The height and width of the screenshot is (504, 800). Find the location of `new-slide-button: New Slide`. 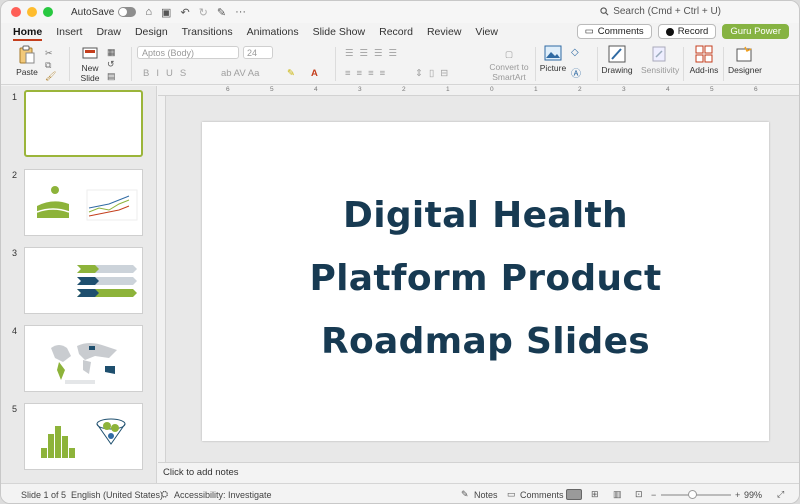

new-slide-button: New Slide is located at coordinates (90, 65).